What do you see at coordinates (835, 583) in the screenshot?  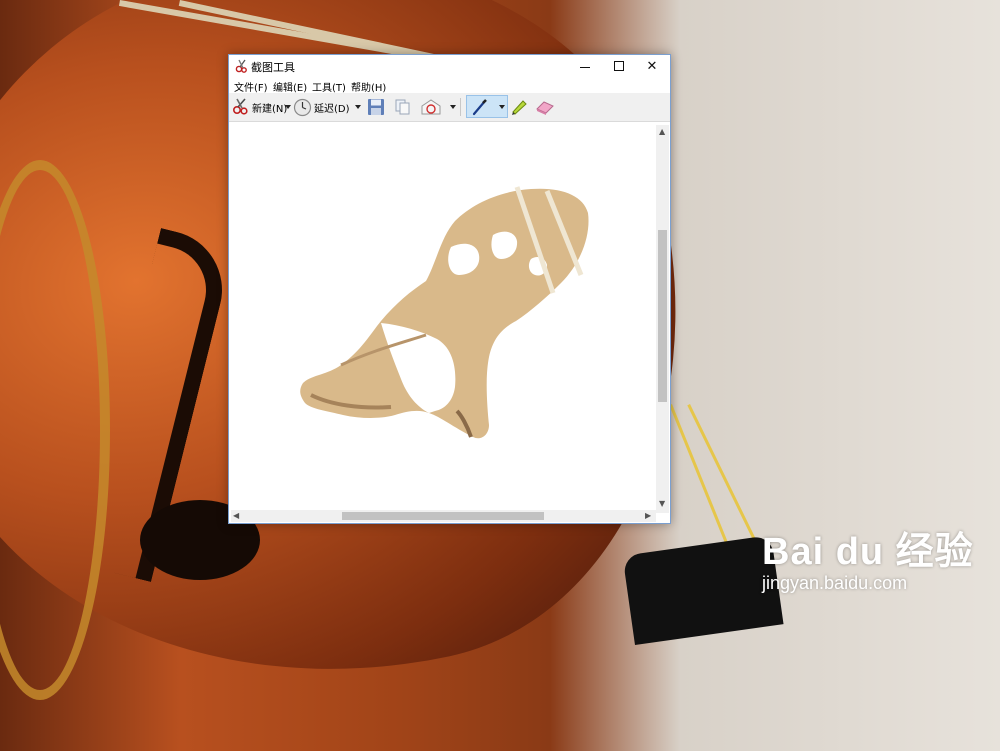 I see `watermark-url: jingyan.baidu.com` at bounding box center [835, 583].